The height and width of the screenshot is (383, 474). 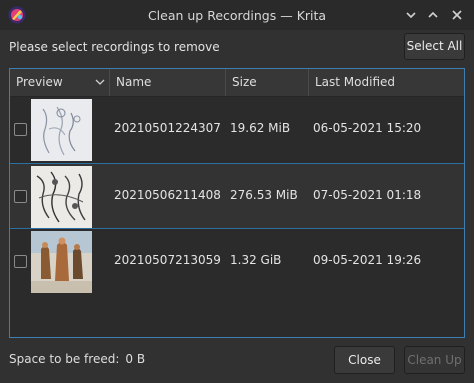 I want to click on minimize-button, so click(x=411, y=15).